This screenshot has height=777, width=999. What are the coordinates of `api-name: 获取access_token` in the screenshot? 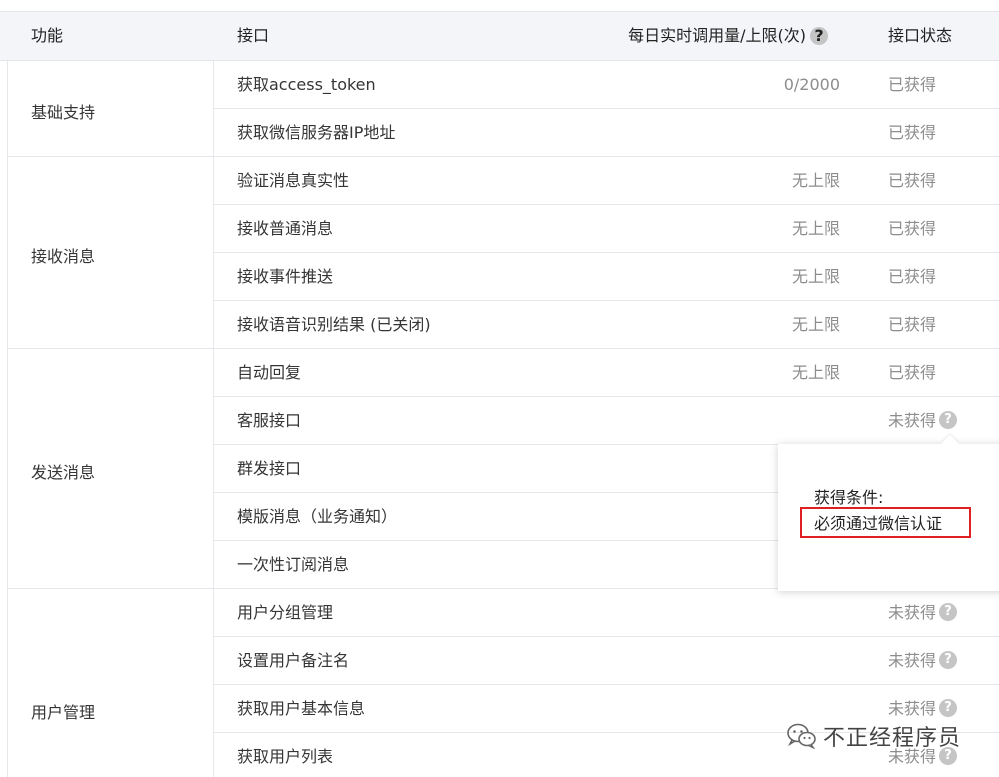 It's located at (306, 84).